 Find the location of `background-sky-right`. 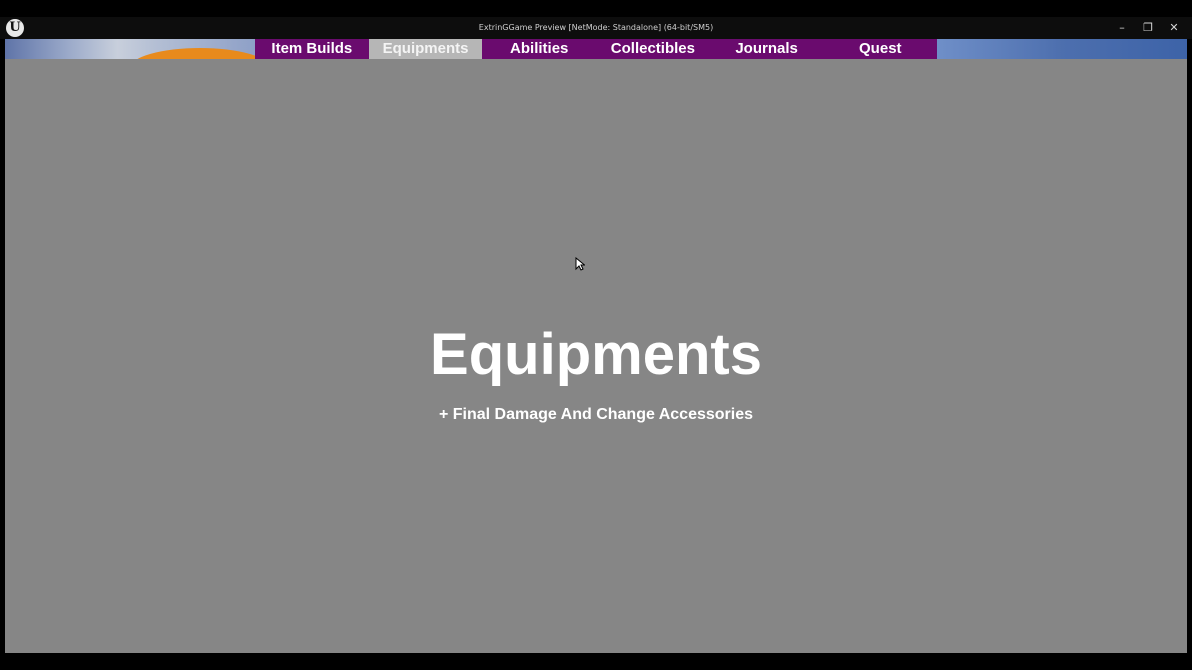

background-sky-right is located at coordinates (1062, 49).